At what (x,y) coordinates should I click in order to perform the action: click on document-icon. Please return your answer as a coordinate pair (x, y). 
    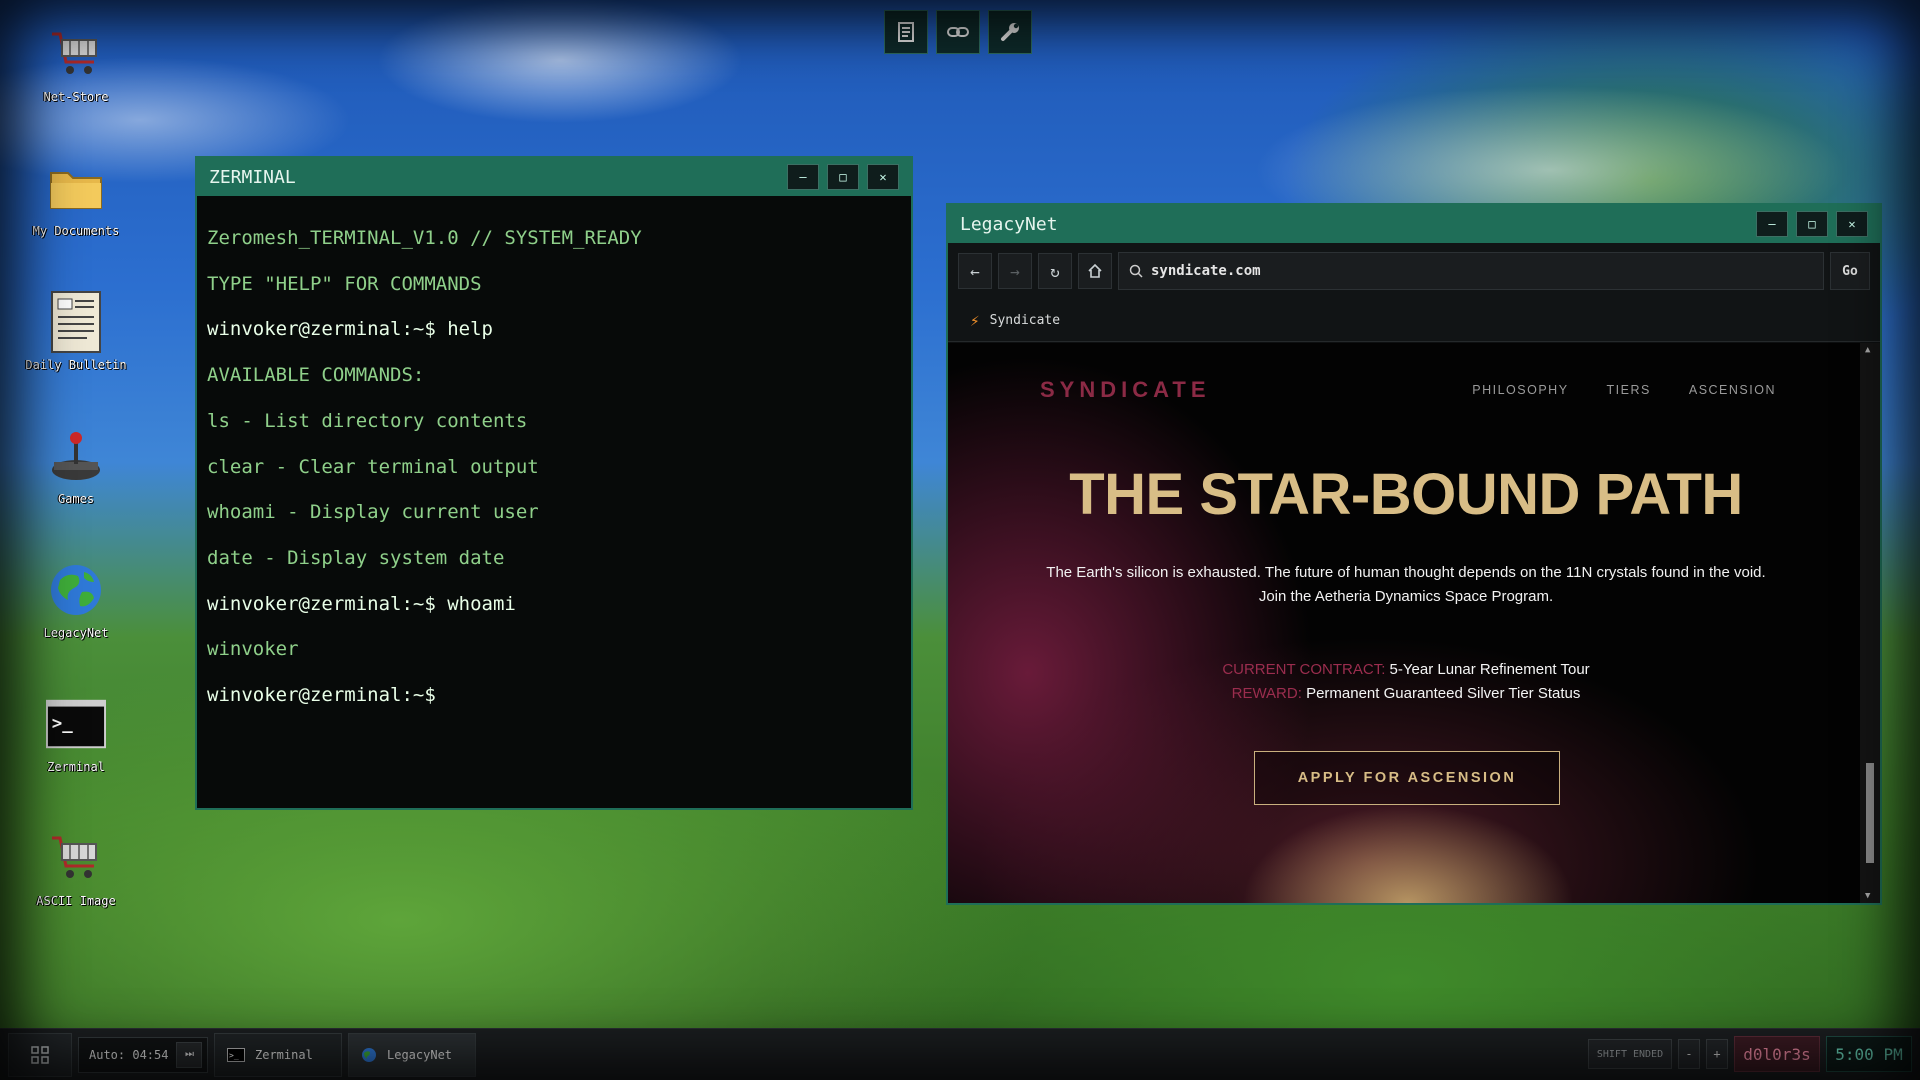
    Looking at the image, I should click on (76, 322).